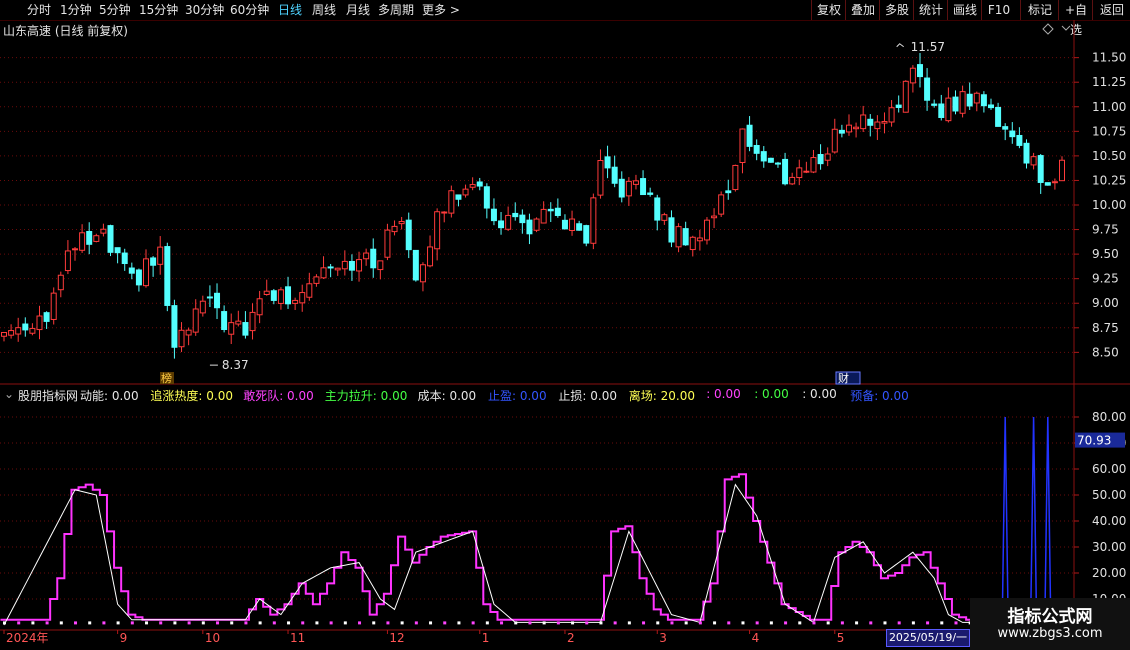  Describe the element at coordinates (1105, 254) in the screenshot. I see `price-tick-label: 9.50` at that location.